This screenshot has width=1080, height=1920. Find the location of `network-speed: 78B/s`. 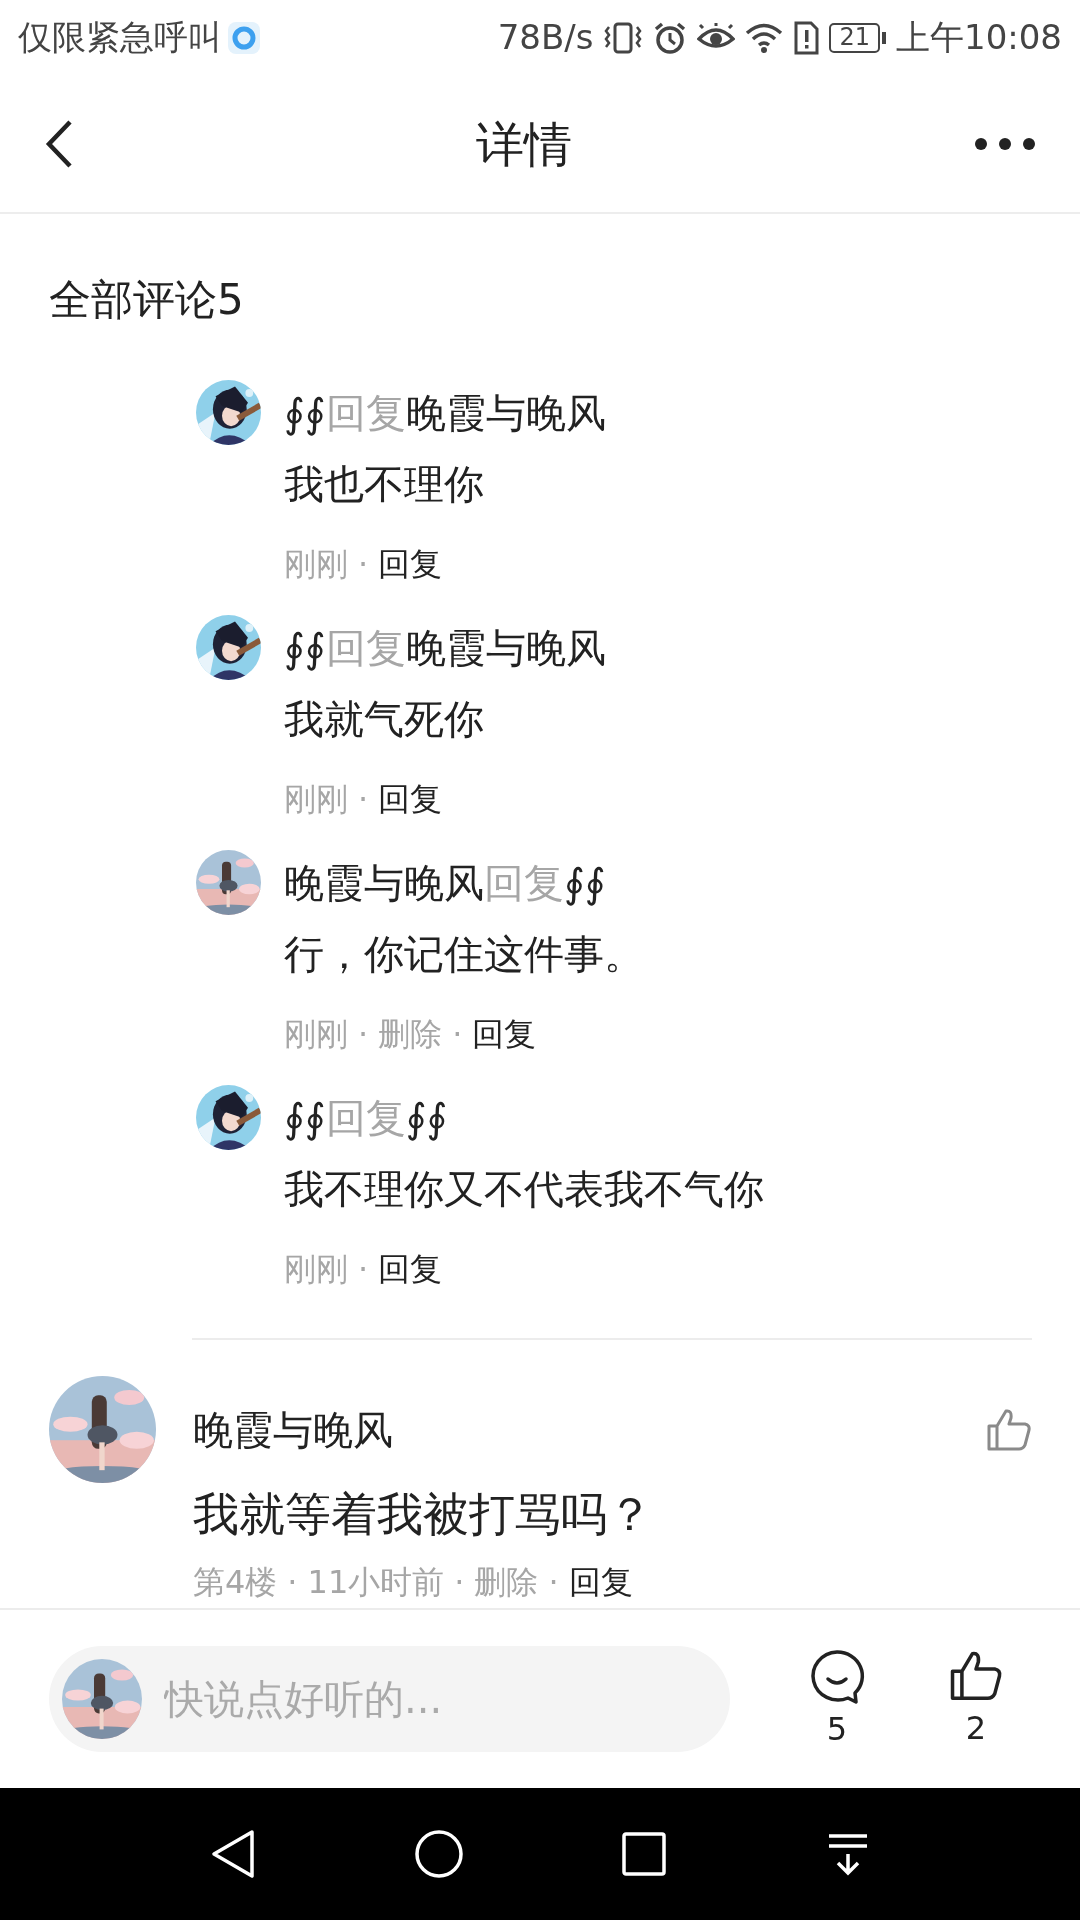

network-speed: 78B/s is located at coordinates (545, 37).